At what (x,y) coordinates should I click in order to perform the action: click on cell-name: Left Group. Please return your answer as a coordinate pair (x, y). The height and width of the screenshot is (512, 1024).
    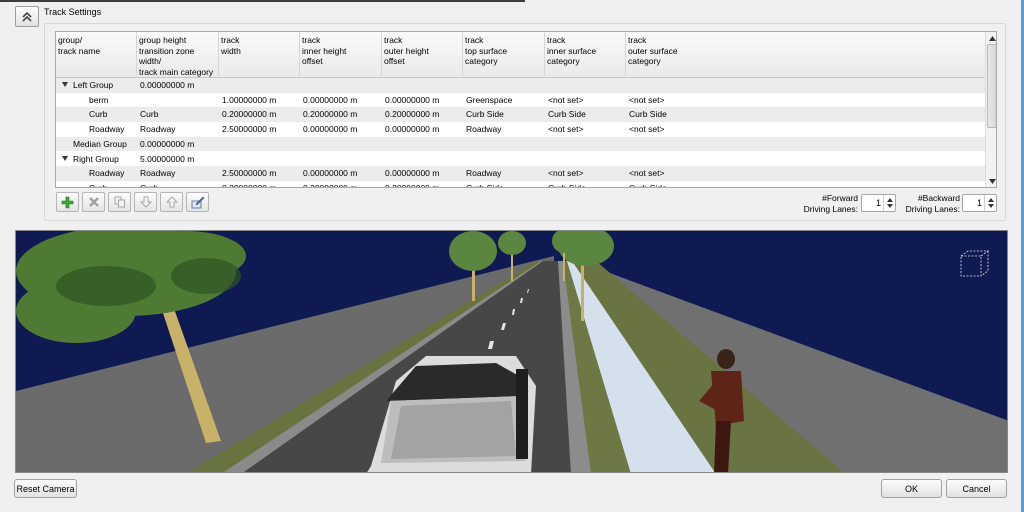
    Looking at the image, I should click on (93, 85).